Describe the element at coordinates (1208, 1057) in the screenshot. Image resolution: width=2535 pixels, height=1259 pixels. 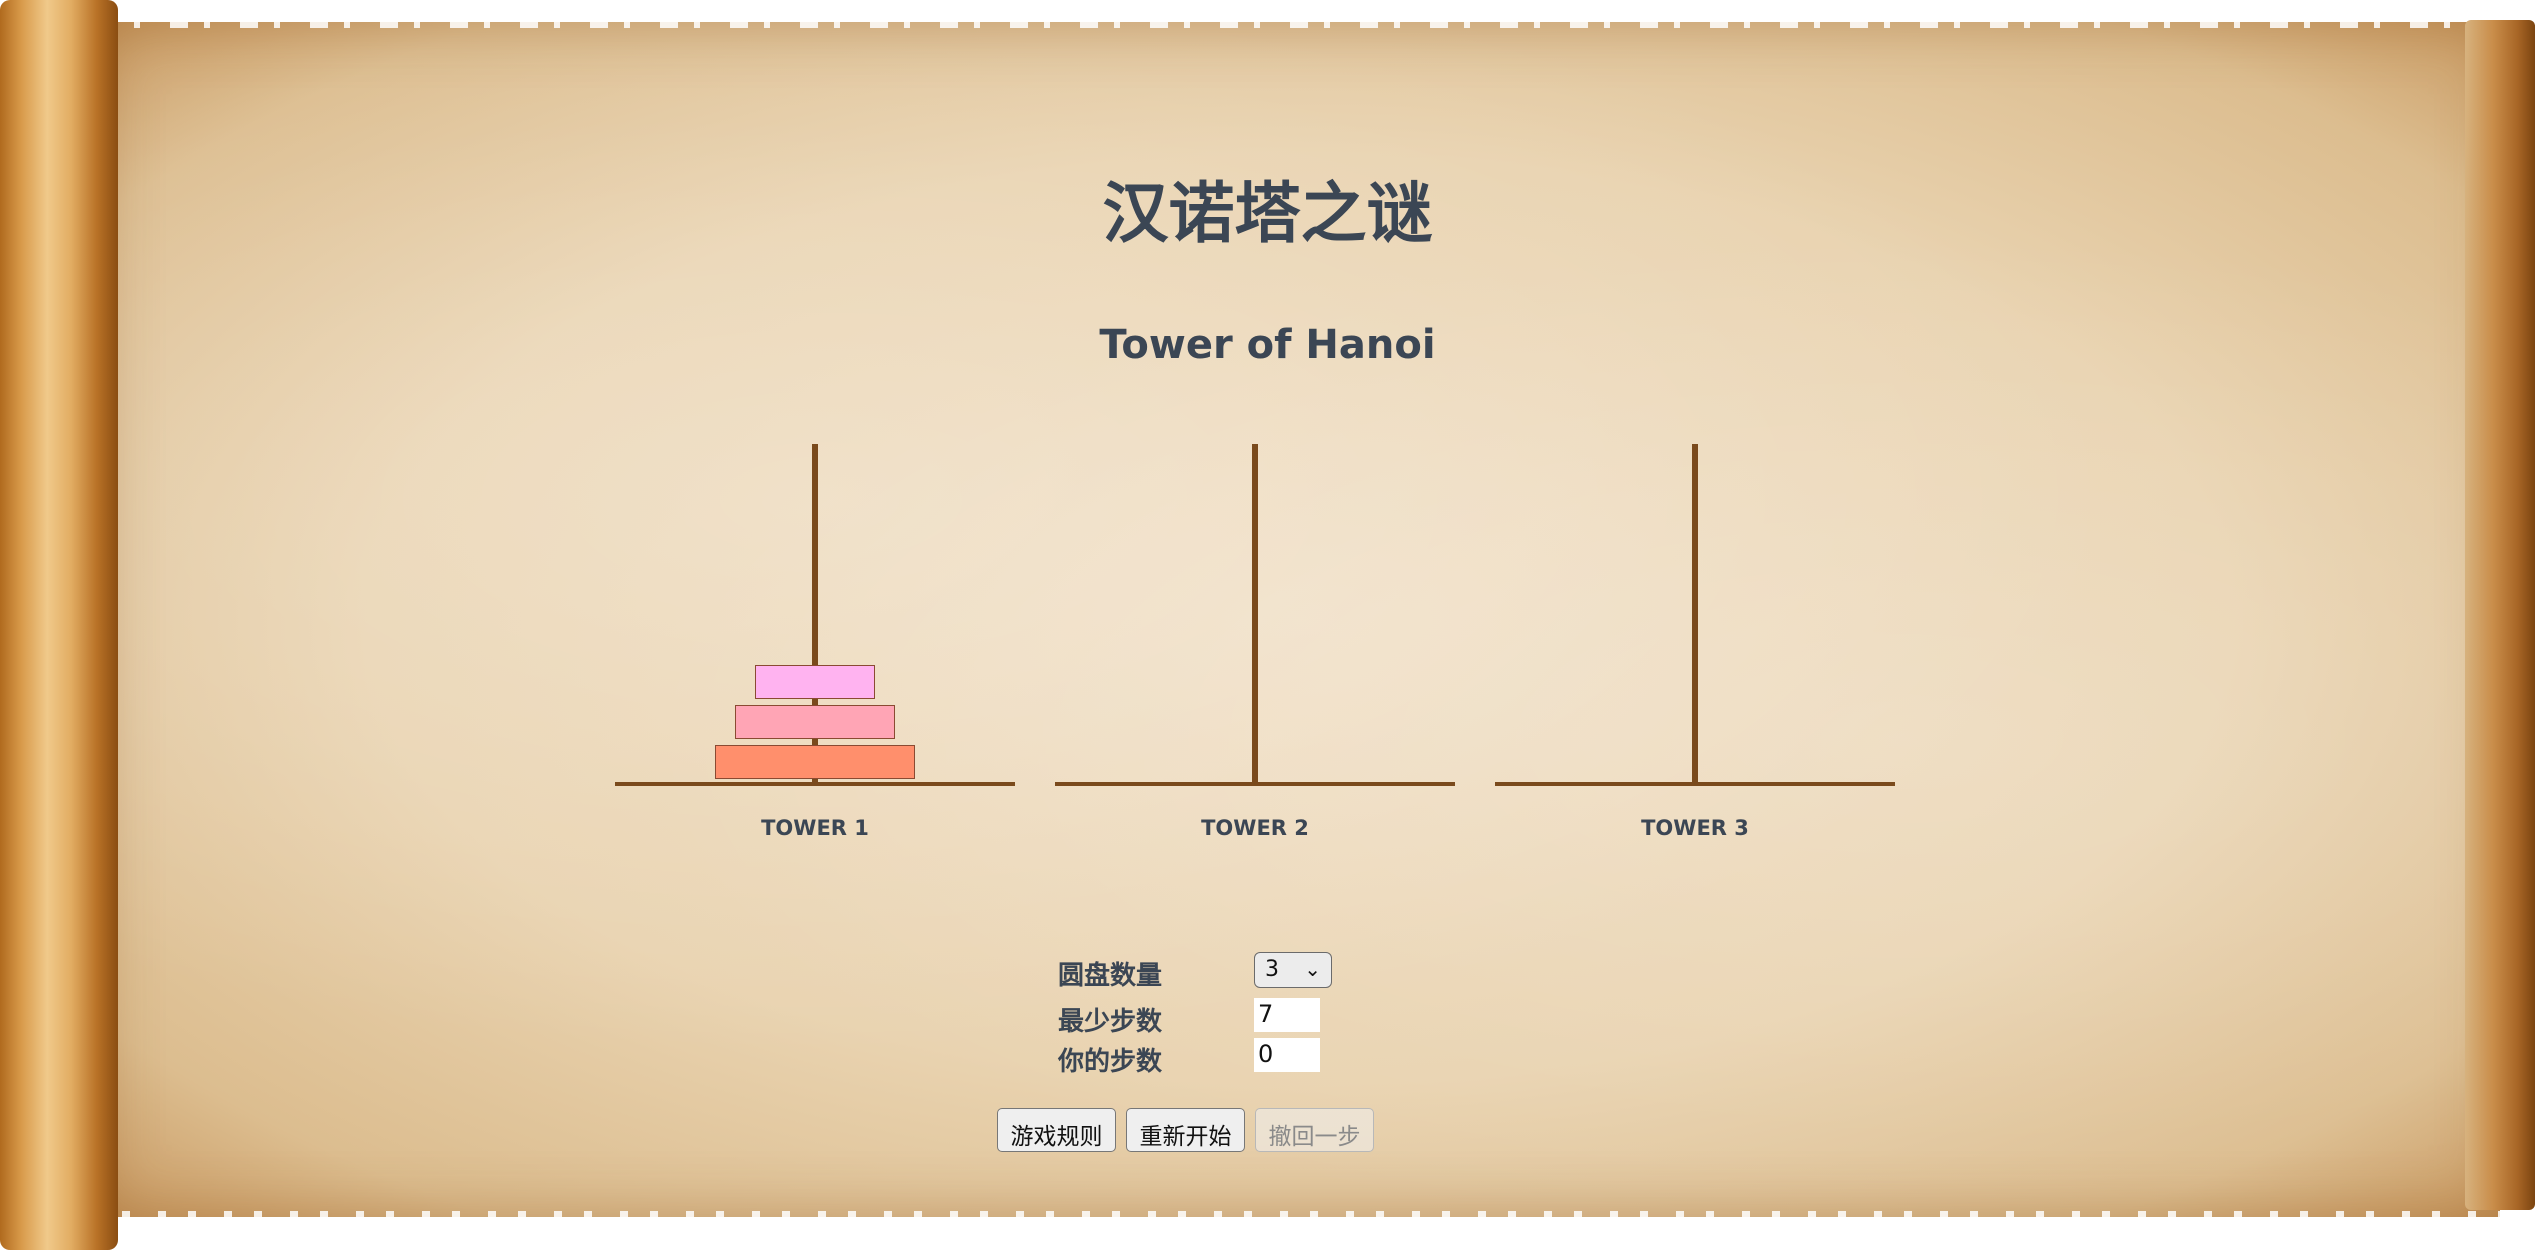
I see `your-steps-row: 你的步数 0` at that location.